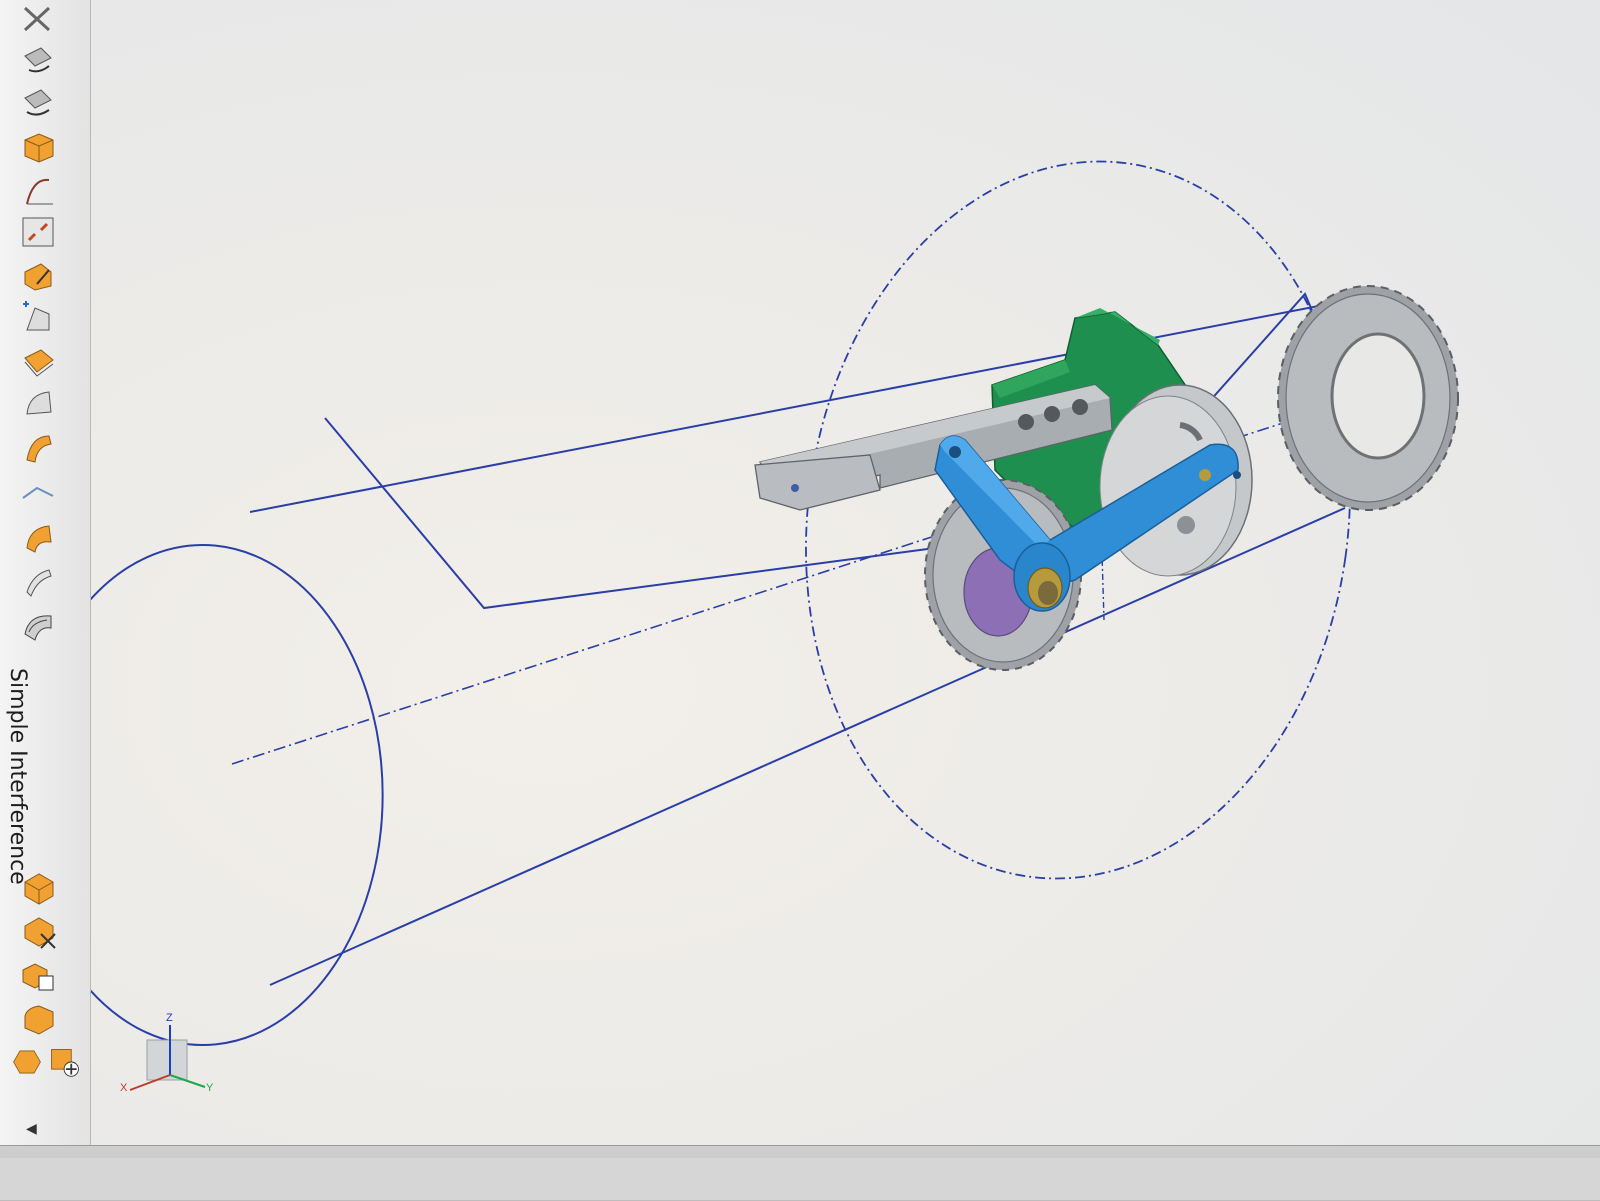 This screenshot has height=1201, width=1600. Describe the element at coordinates (38, 148) in the screenshot. I see `solid-body-icon` at that location.